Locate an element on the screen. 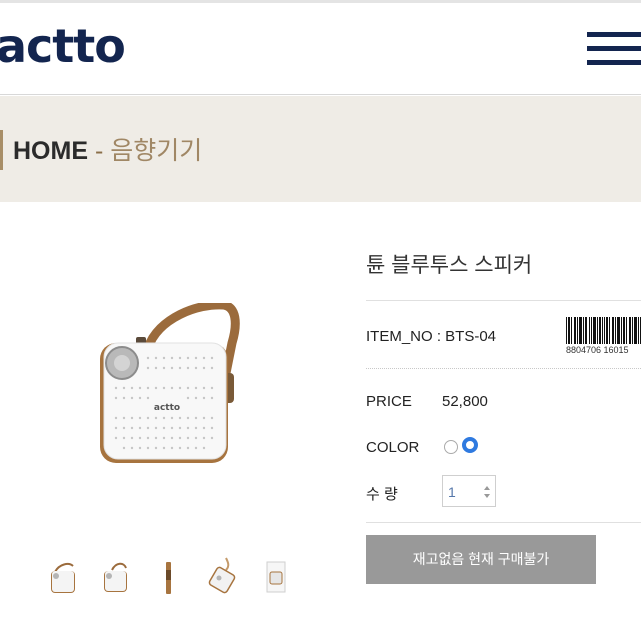 This screenshot has height=641, width=641. breadcrumb: HOME - 음향기기 is located at coordinates (107, 151).